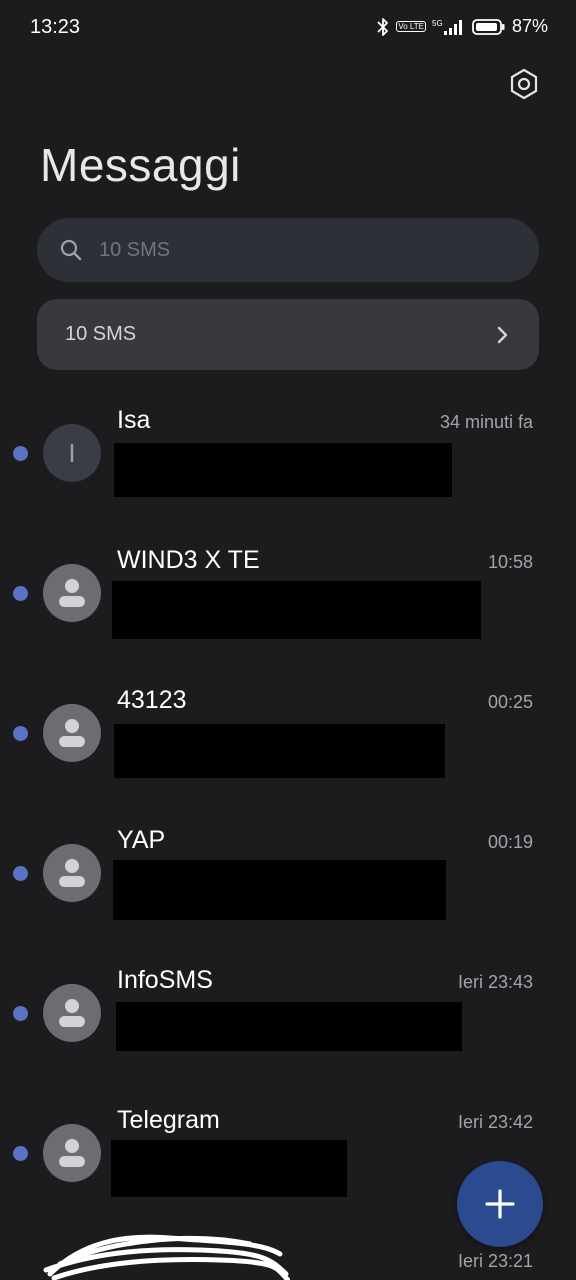 The height and width of the screenshot is (1280, 576). Describe the element at coordinates (165, 980) in the screenshot. I see `conversation-name: InfoSMS` at that location.